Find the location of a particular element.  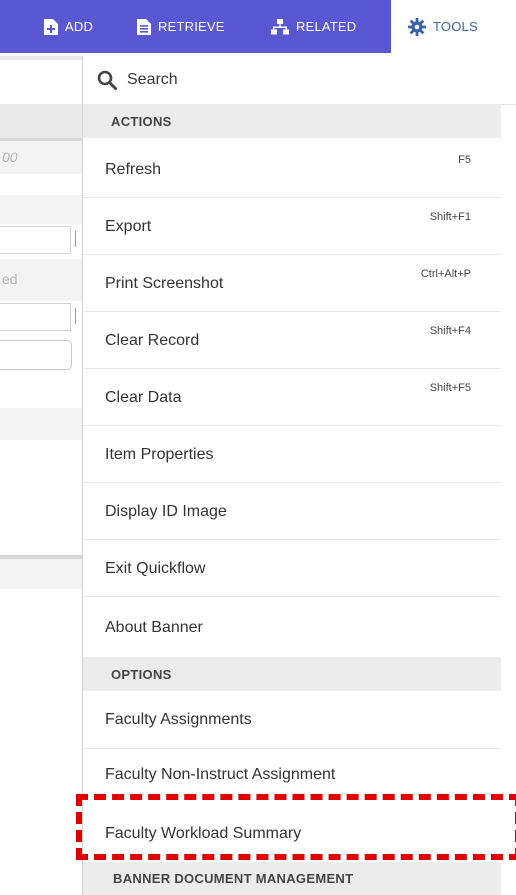

add-button: ADD is located at coordinates (68, 26).